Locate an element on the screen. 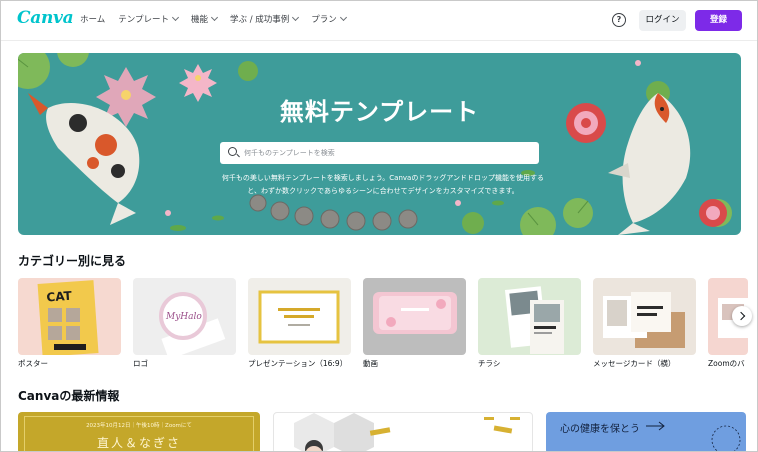 This screenshot has width=758, height=452. category-label: ロゴ is located at coordinates (140, 363).